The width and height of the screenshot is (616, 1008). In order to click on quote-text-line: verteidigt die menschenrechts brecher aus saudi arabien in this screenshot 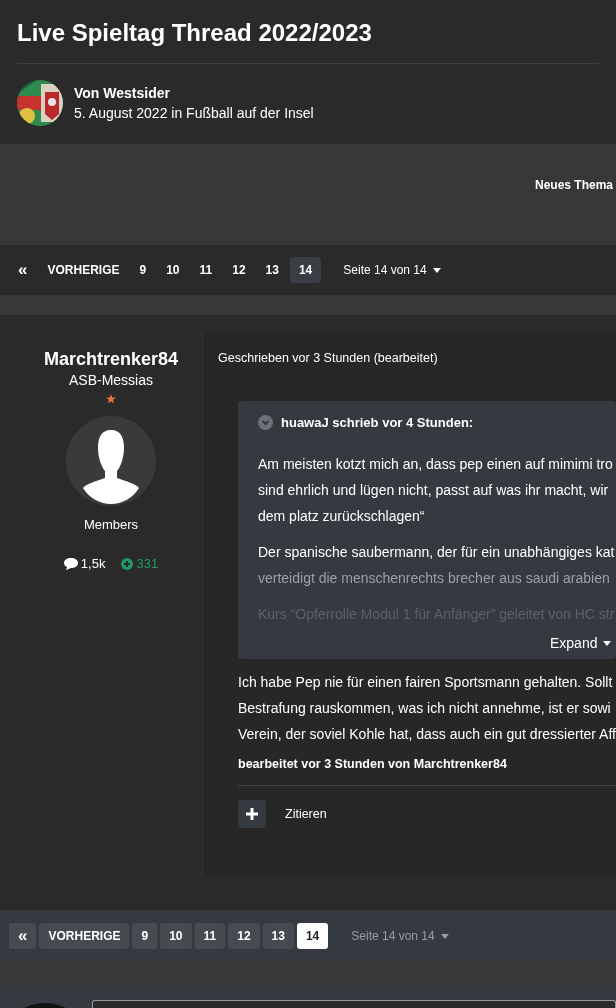, I will do `click(434, 578)`.